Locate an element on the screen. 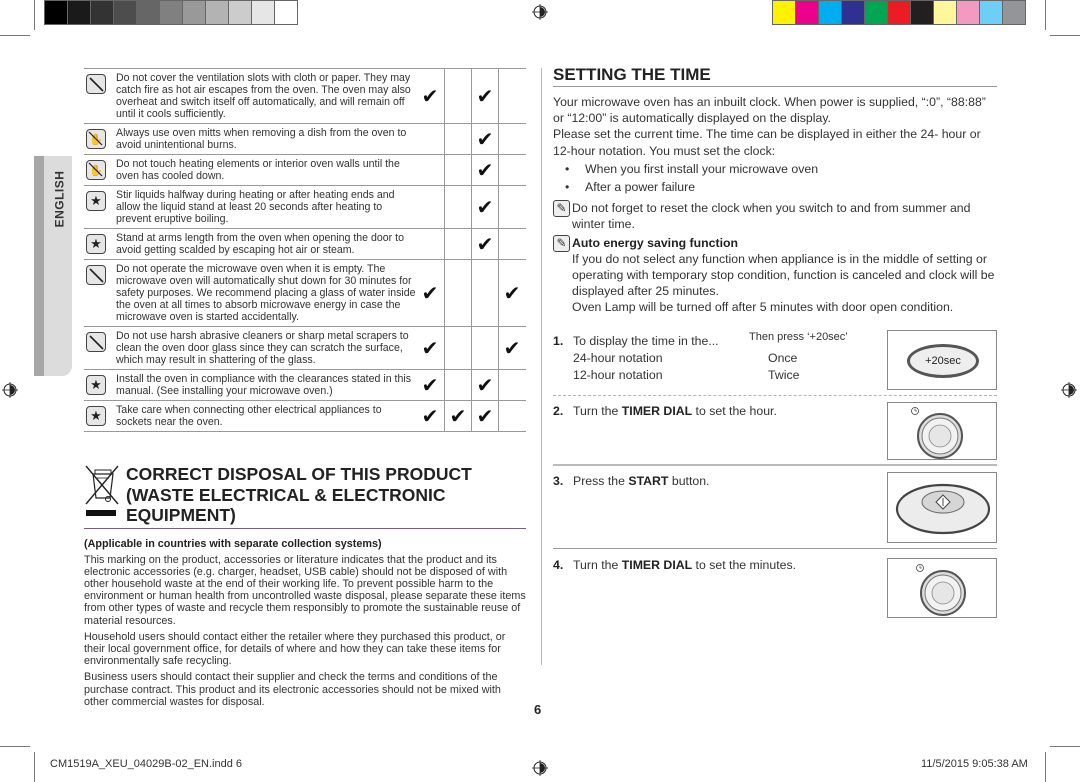  safety-row-icon-cell: ✋ is located at coordinates (99, 170).